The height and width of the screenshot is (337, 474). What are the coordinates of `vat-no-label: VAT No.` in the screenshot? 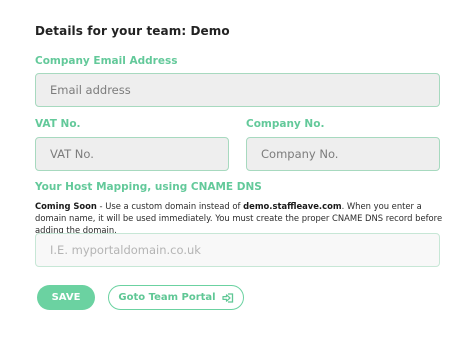 It's located at (58, 124).